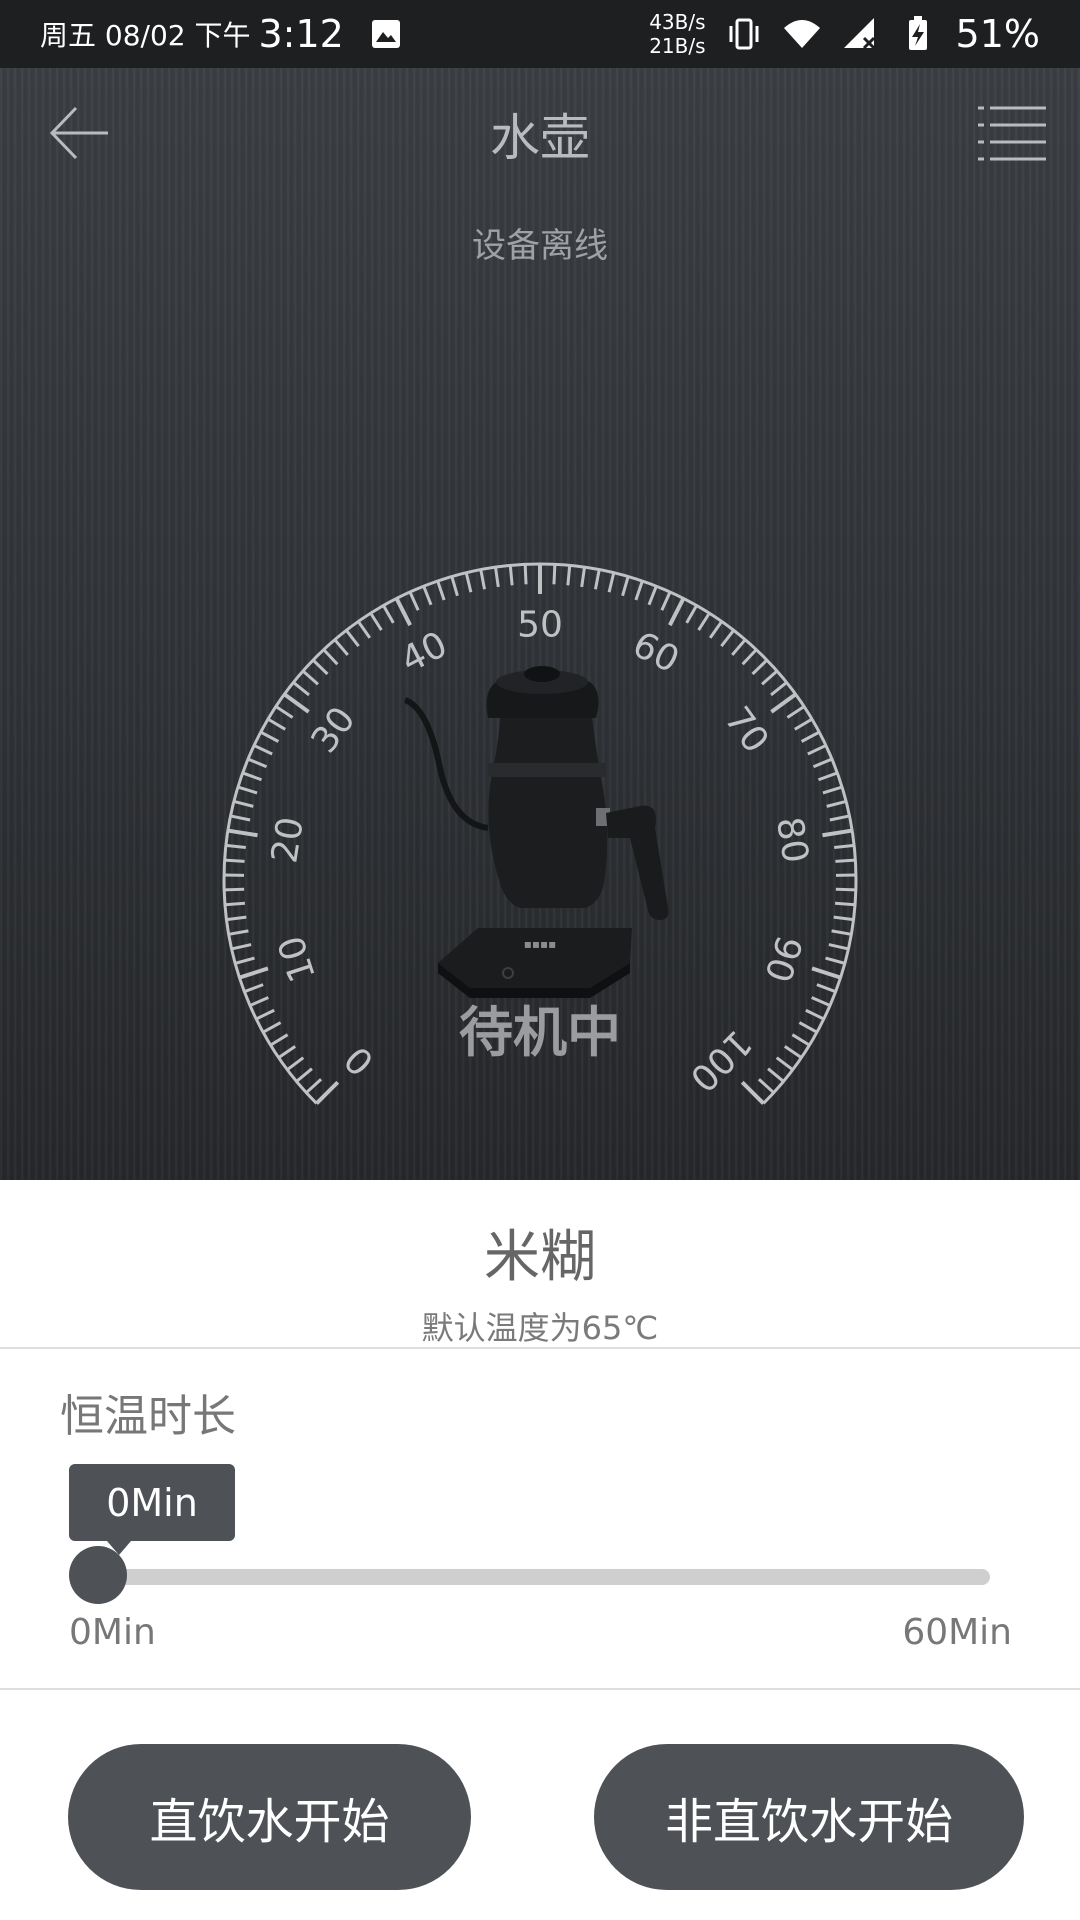 The image size is (1080, 1920). I want to click on gauge-tick-label: 80, so click(792, 840).